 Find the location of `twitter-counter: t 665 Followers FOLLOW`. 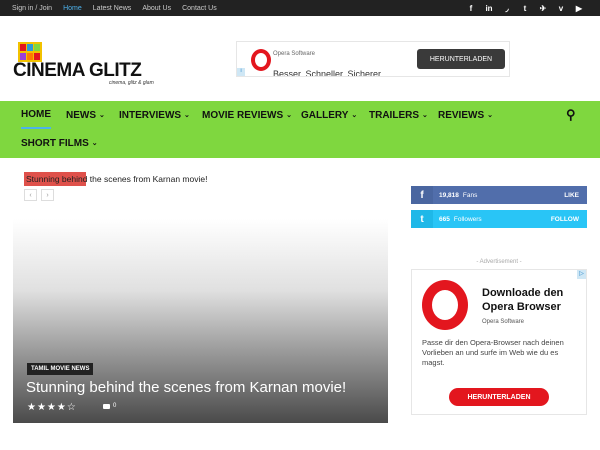

twitter-counter: t 665 Followers FOLLOW is located at coordinates (499, 219).